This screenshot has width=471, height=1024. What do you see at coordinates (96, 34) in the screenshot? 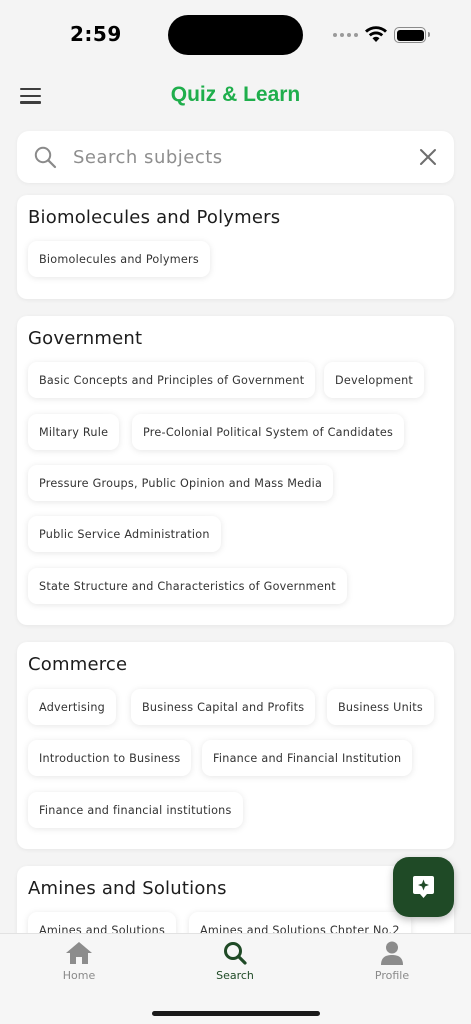
I see `status-time: 2:59` at bounding box center [96, 34].